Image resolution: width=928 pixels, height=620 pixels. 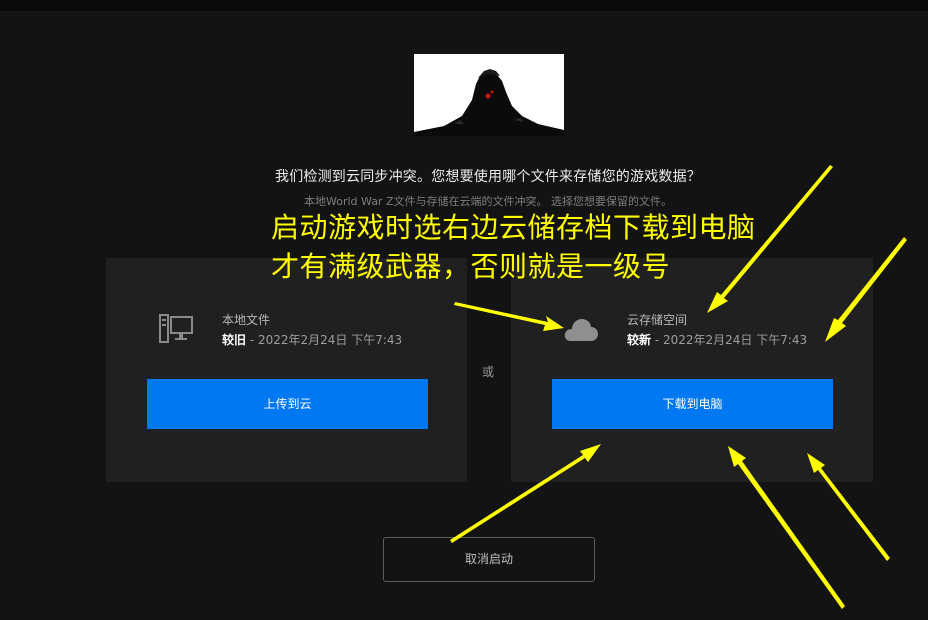 I want to click on cloud-file-meta: 较新 - 2022年2月24日 下午7:43, so click(x=717, y=339).